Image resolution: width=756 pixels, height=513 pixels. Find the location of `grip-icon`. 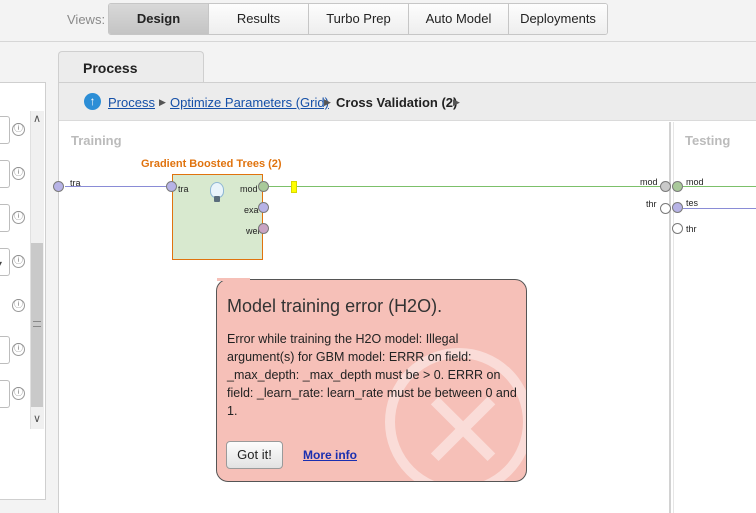

grip-icon is located at coordinates (37, 324).